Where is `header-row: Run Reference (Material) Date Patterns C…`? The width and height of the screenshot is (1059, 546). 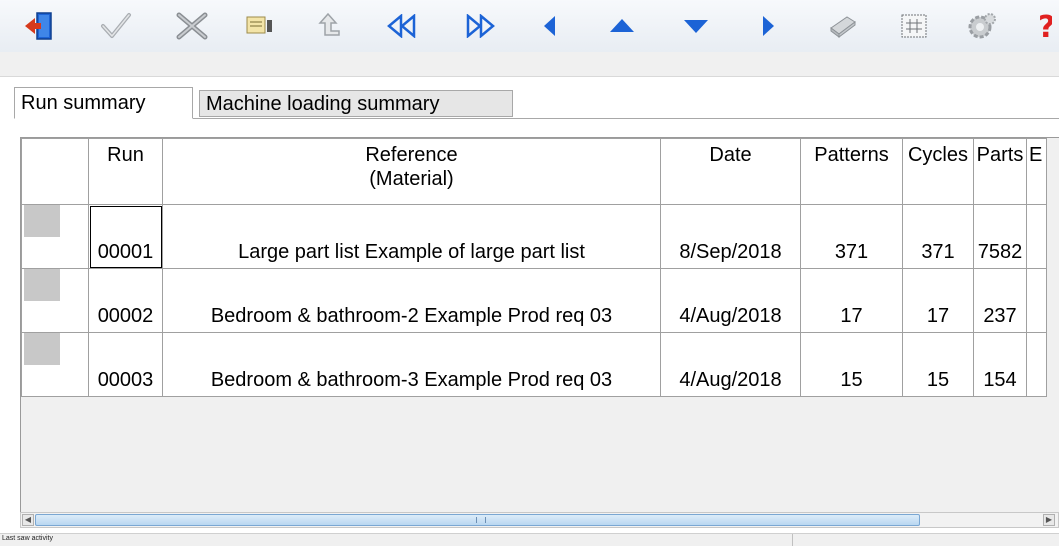 header-row: Run Reference (Material) Date Patterns C… is located at coordinates (534, 171).